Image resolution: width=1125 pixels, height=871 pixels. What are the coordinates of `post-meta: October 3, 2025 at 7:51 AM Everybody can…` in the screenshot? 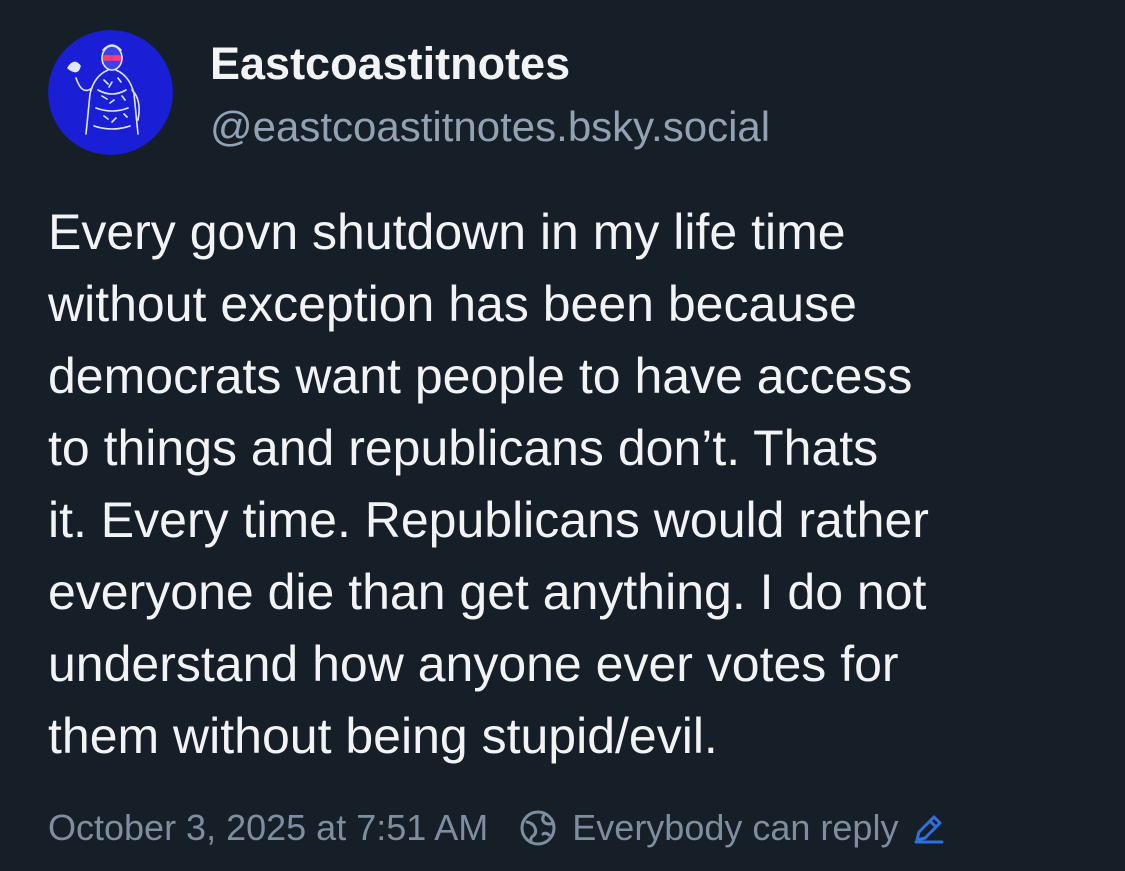 It's located at (497, 828).